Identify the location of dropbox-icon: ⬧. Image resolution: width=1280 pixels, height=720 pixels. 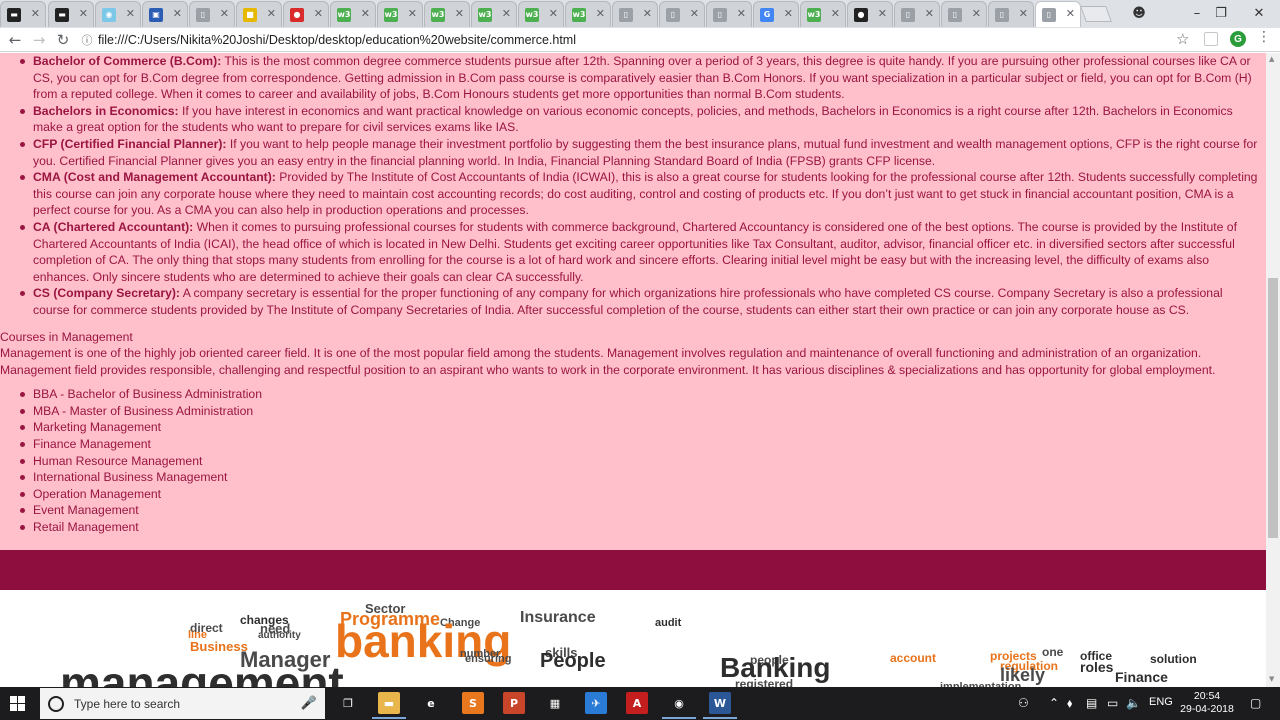
(1069, 703).